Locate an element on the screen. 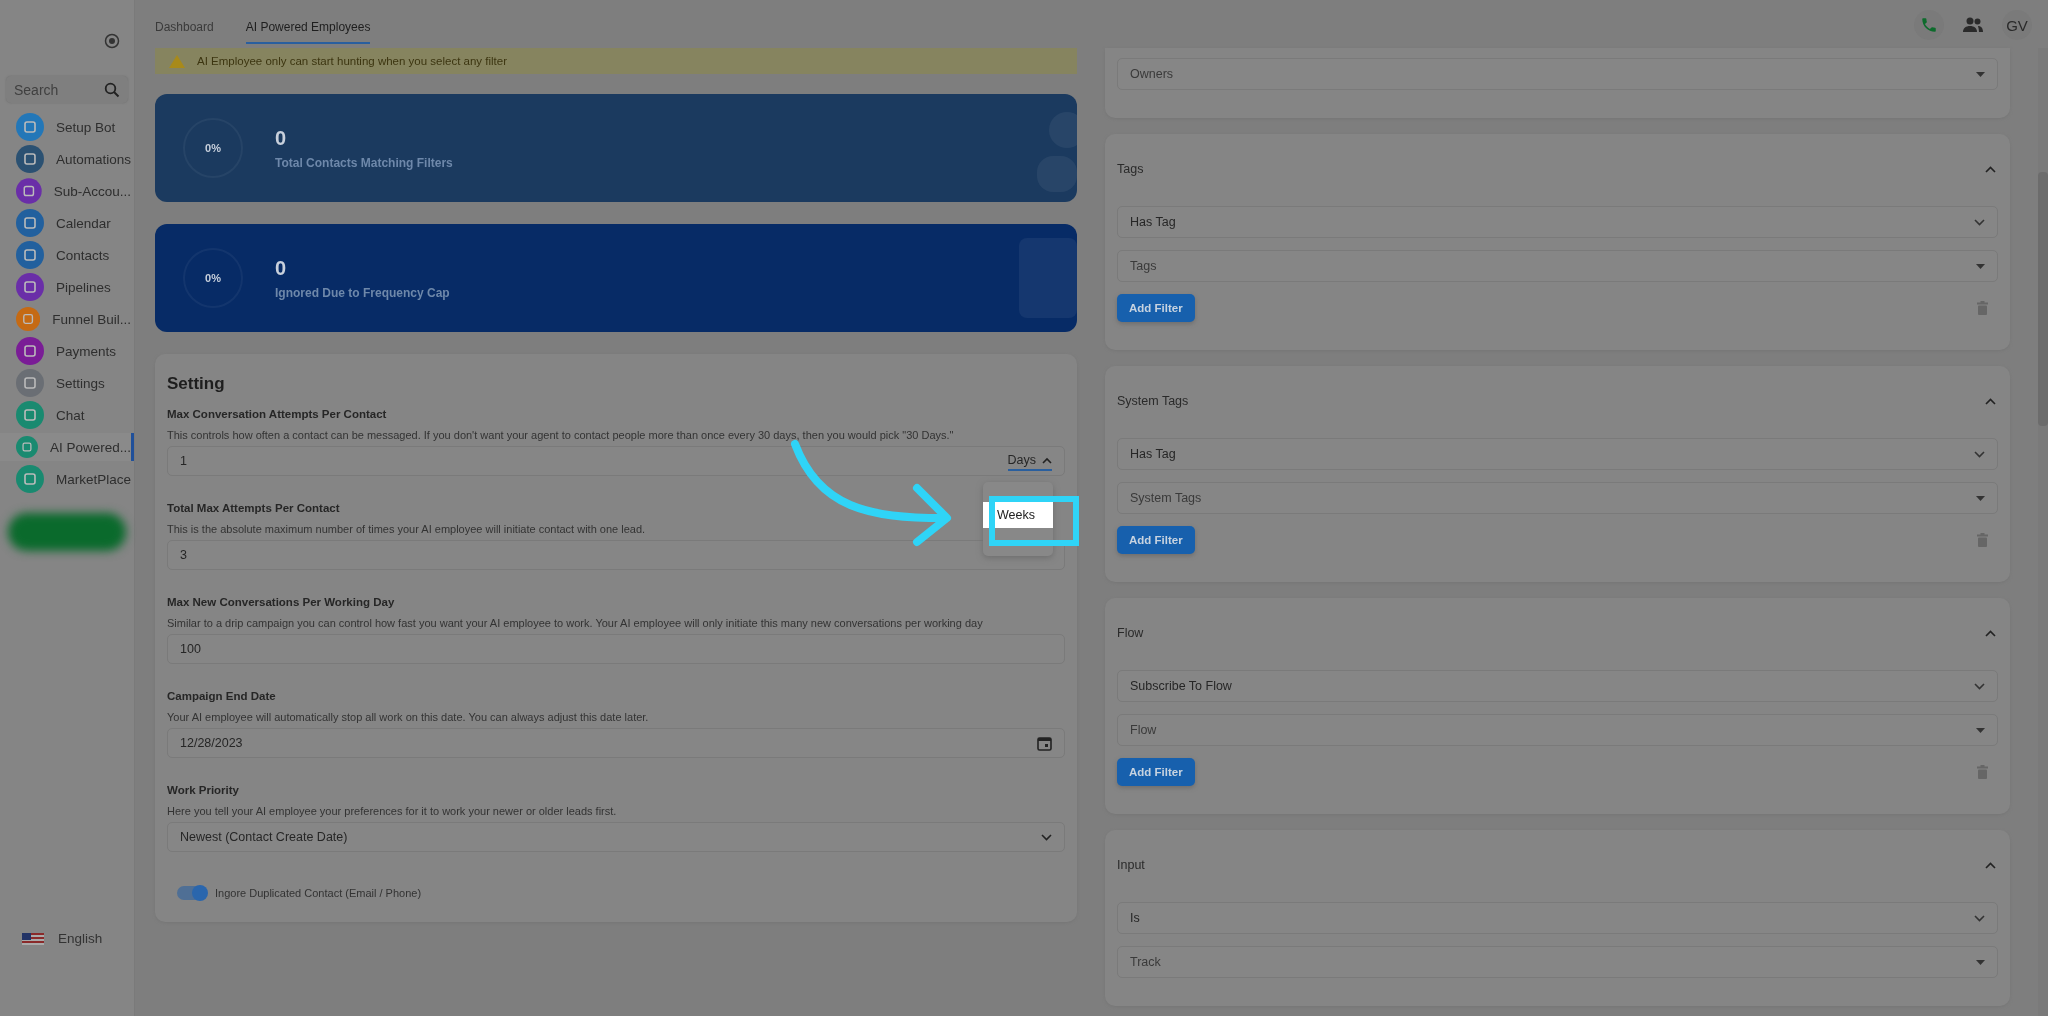 The image size is (2048, 1016). warning-icon is located at coordinates (177, 61).